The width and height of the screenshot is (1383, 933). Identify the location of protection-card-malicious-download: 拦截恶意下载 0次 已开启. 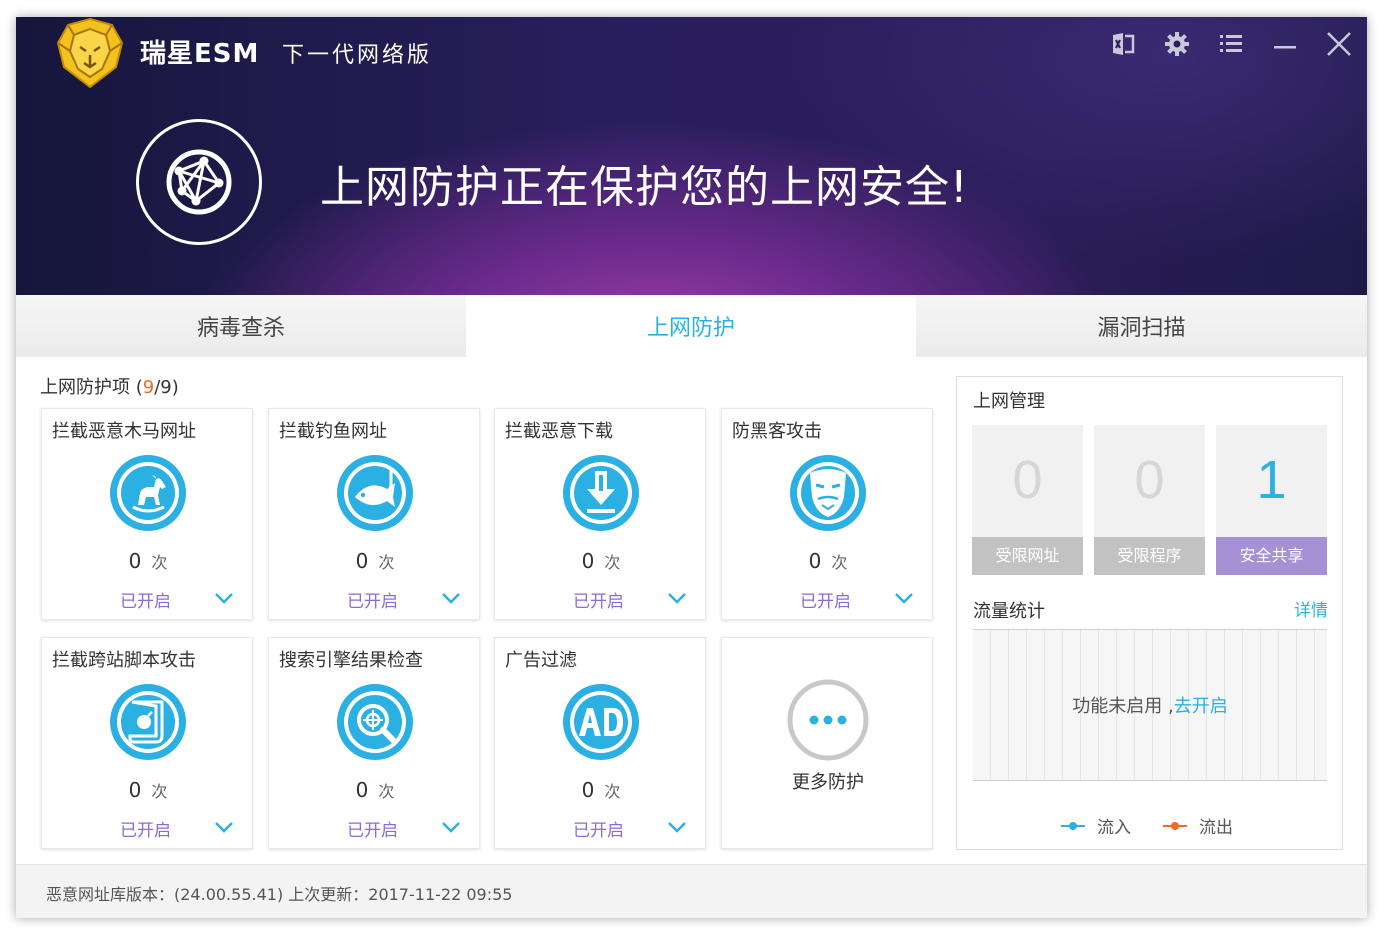
(600, 514).